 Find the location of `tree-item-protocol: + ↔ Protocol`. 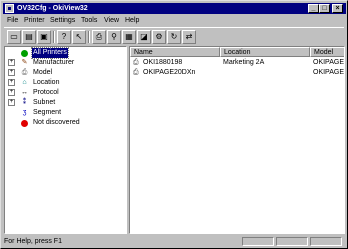

tree-item-protocol: + ↔ Protocol is located at coordinates (65, 93).